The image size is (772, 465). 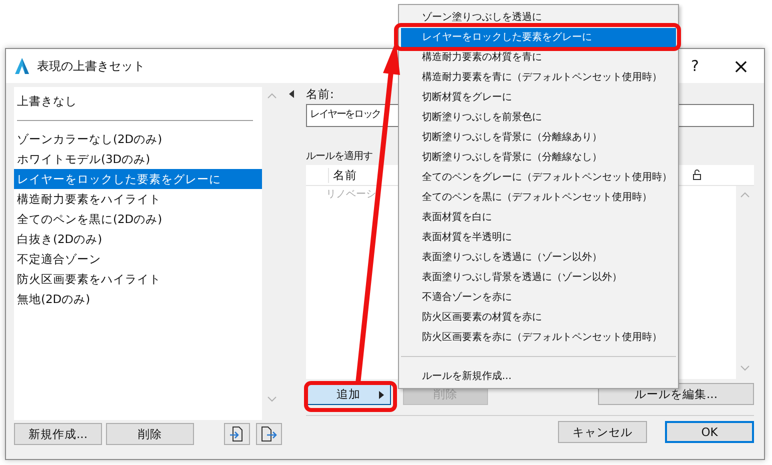 I want to click on export-button, so click(x=269, y=434).